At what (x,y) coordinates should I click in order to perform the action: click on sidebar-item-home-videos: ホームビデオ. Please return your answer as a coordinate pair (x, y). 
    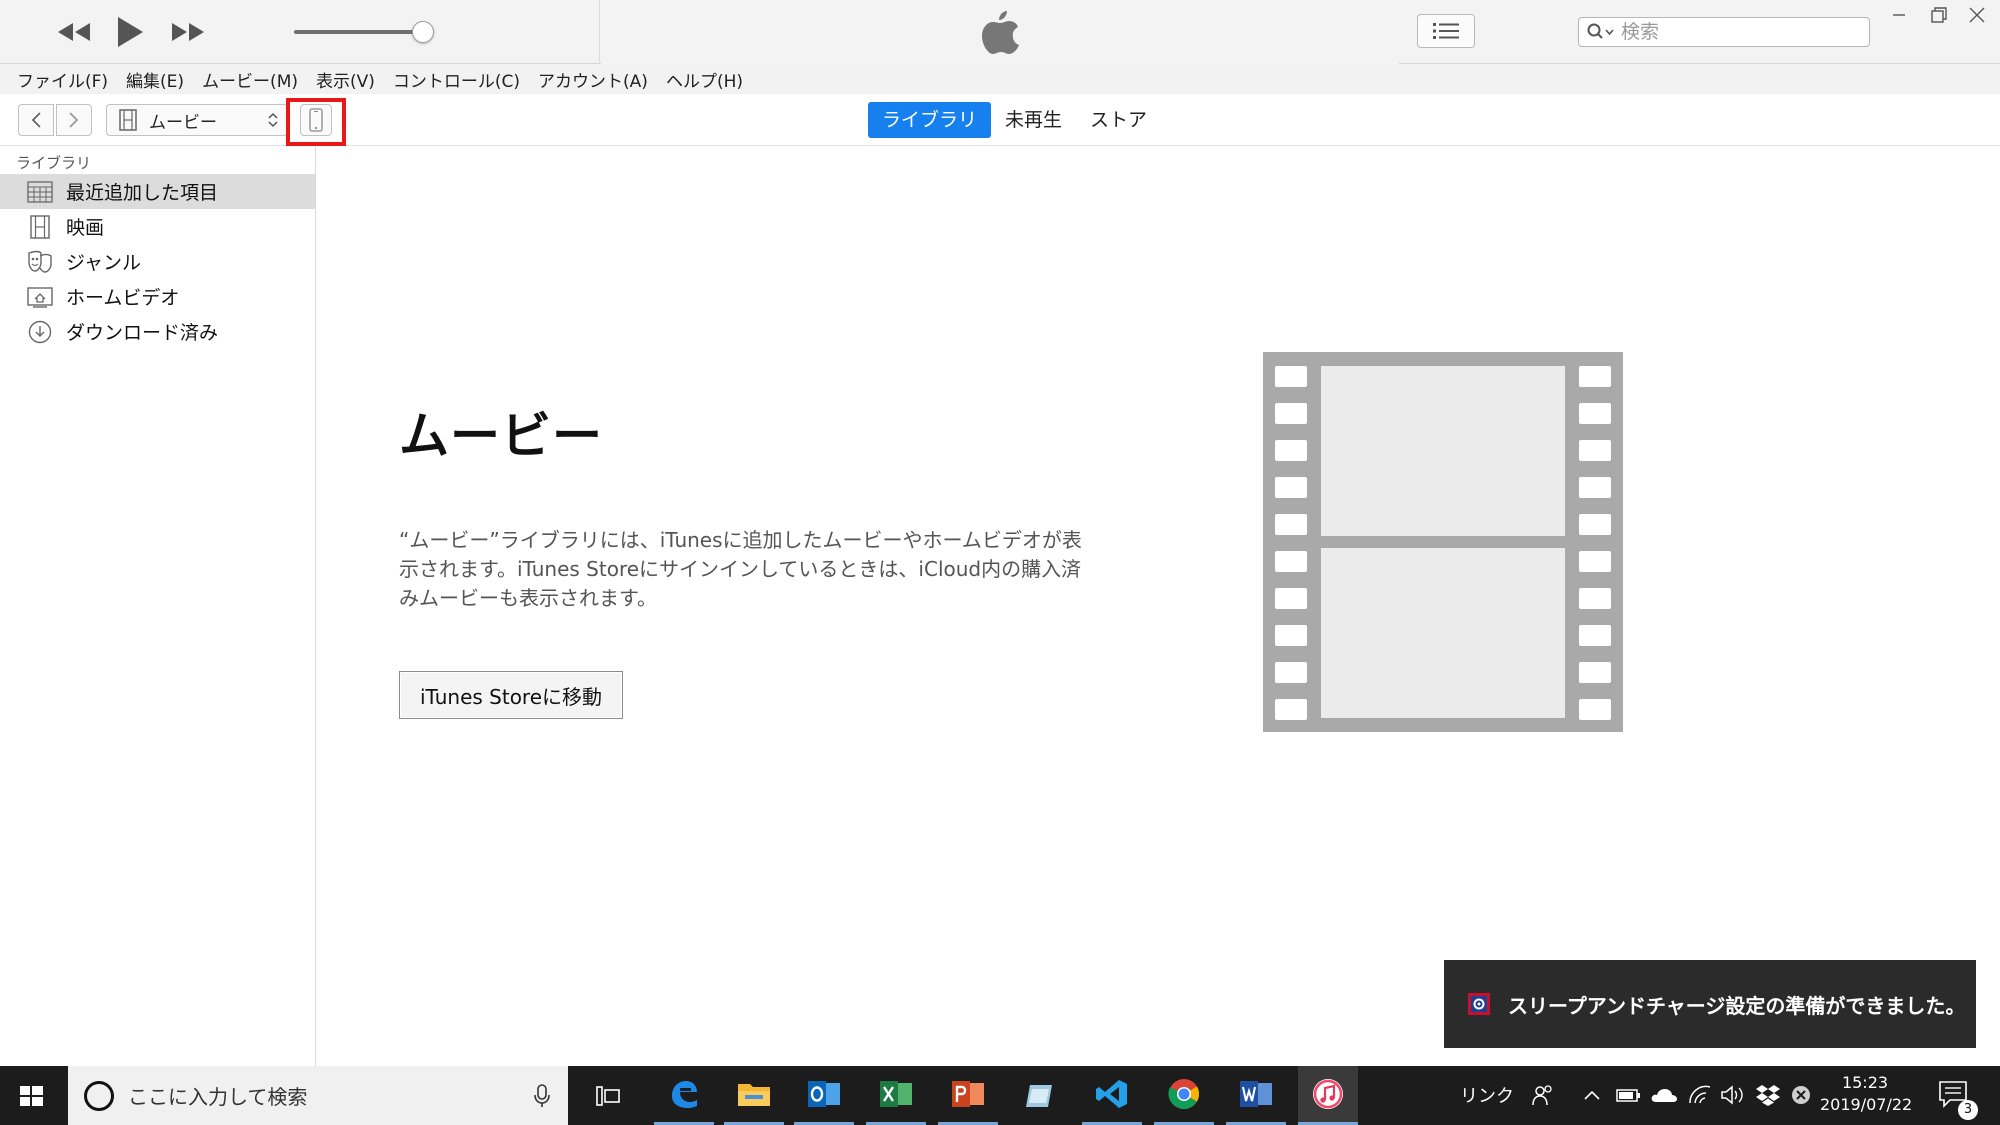
    Looking at the image, I should click on (157, 296).